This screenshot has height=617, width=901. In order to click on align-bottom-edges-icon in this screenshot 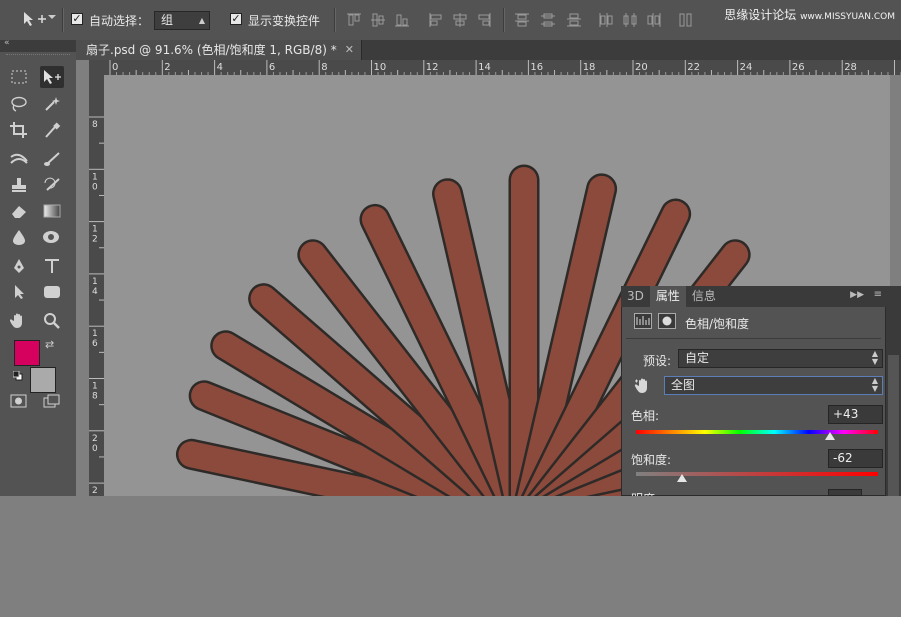, I will do `click(402, 20)`.